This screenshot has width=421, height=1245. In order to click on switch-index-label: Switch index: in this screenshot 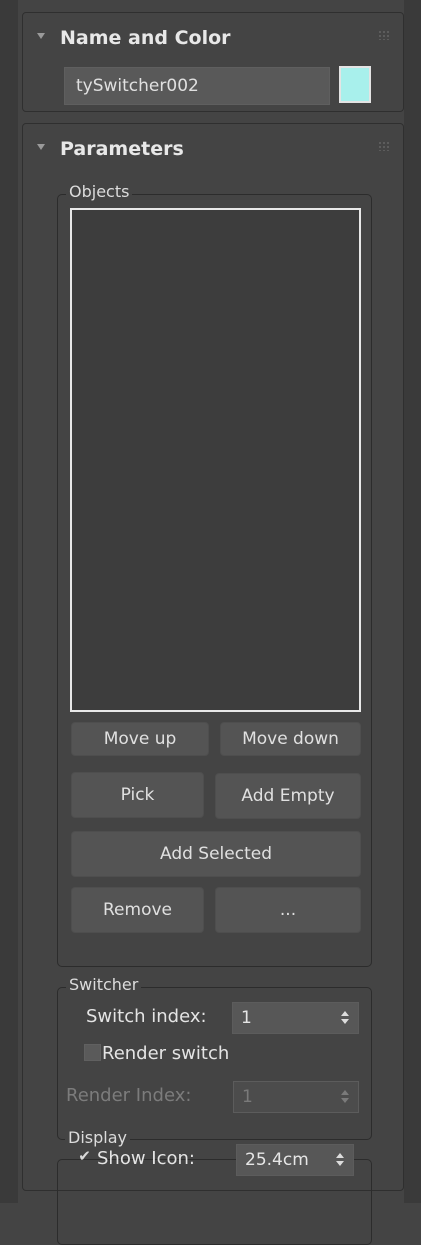, I will do `click(146, 1016)`.